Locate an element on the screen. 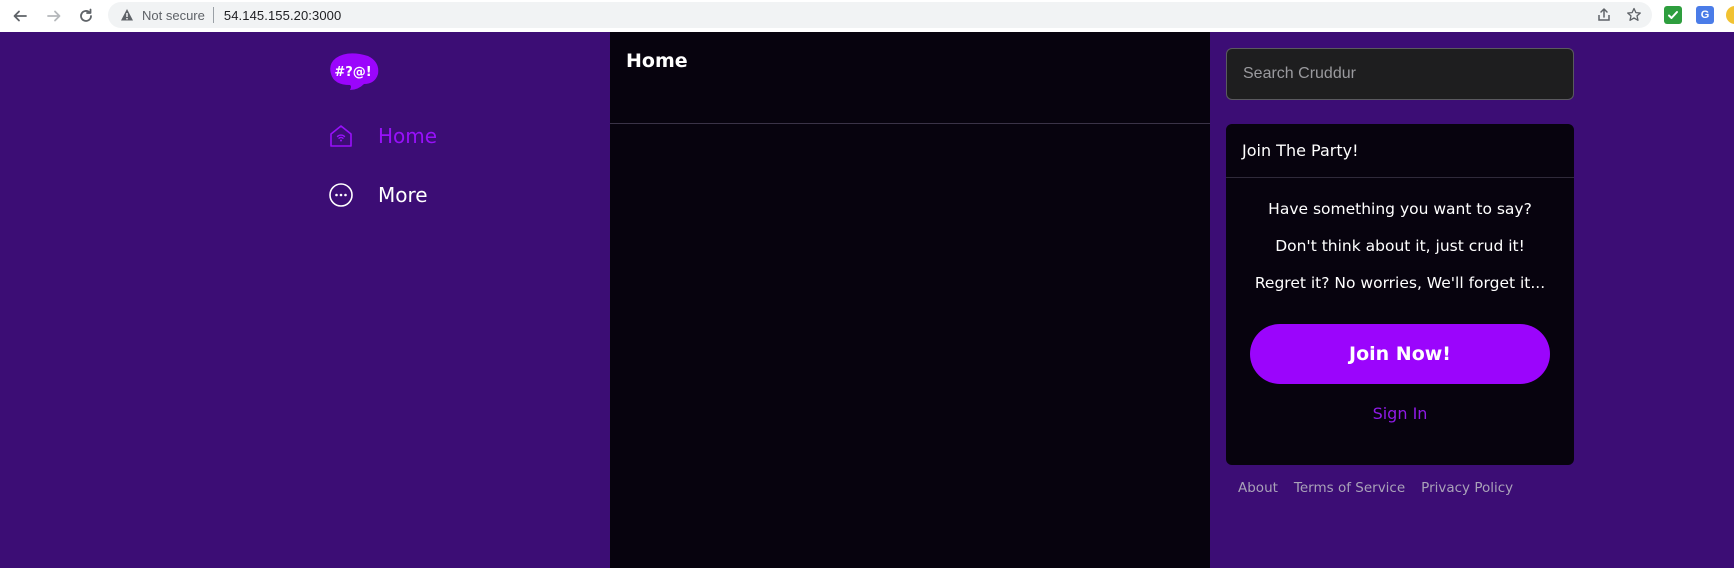 The height and width of the screenshot is (568, 1734). footer-link-about: About is located at coordinates (1258, 488).